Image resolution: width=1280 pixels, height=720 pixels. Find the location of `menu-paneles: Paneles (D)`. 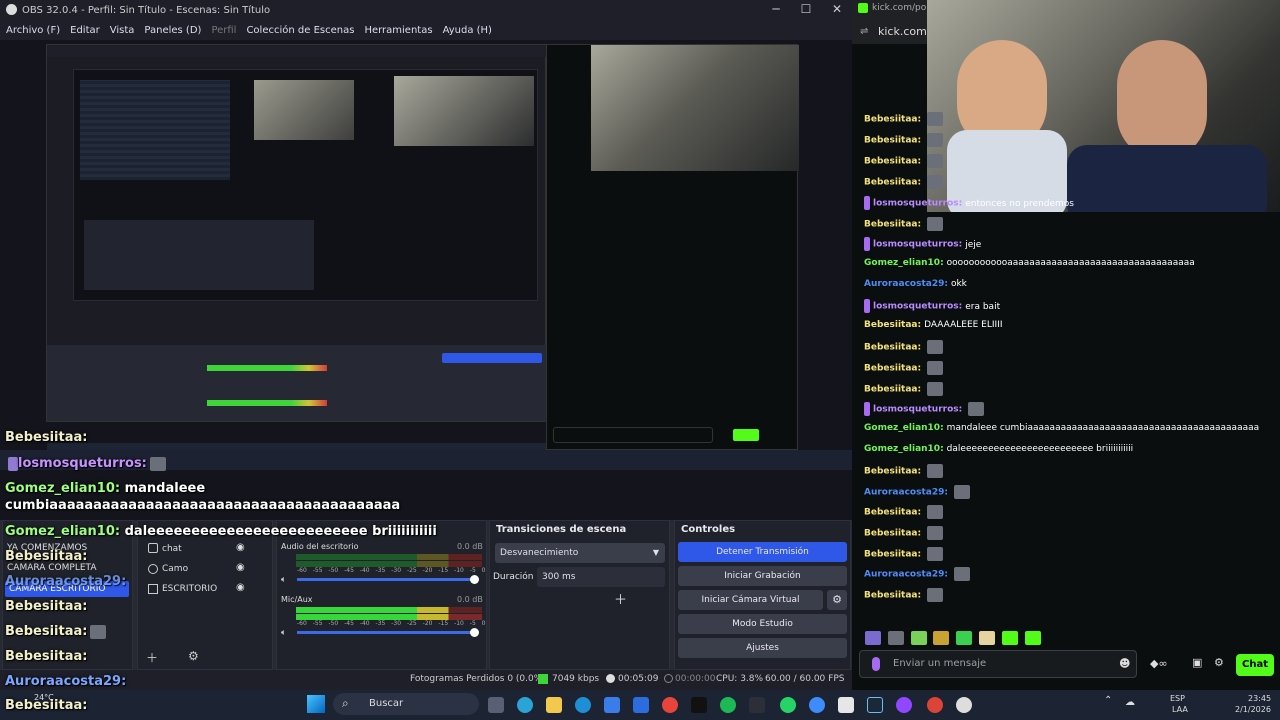

menu-paneles: Paneles (D) is located at coordinates (172, 30).